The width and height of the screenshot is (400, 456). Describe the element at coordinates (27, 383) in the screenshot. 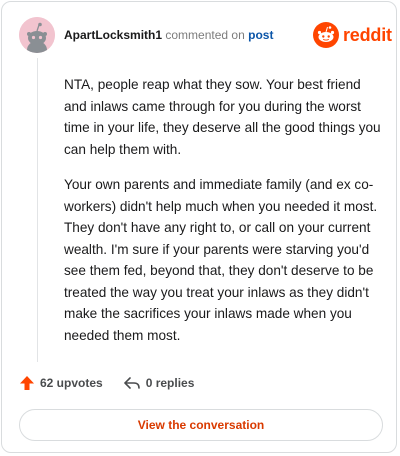

I see `upvote-arrow-icon` at that location.